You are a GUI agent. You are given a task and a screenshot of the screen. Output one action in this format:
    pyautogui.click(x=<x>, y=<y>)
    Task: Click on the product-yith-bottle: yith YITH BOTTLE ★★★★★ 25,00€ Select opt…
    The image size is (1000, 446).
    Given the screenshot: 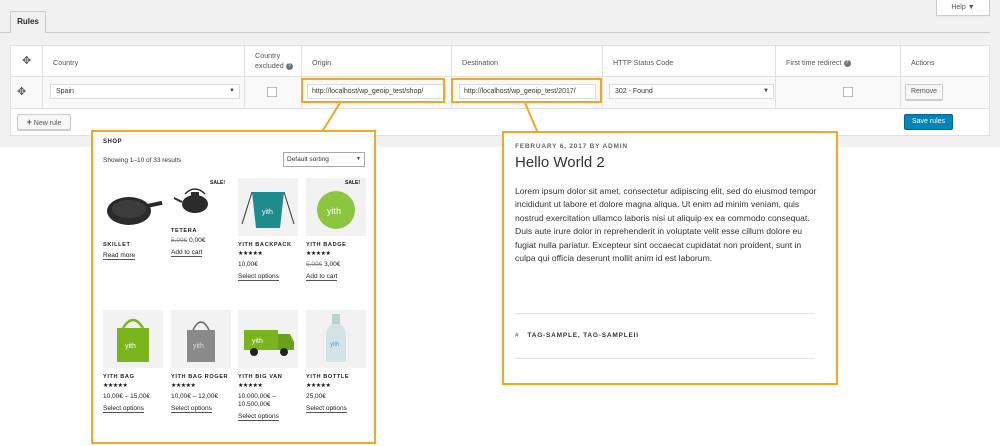 What is the action you would take?
    pyautogui.click(x=336, y=361)
    